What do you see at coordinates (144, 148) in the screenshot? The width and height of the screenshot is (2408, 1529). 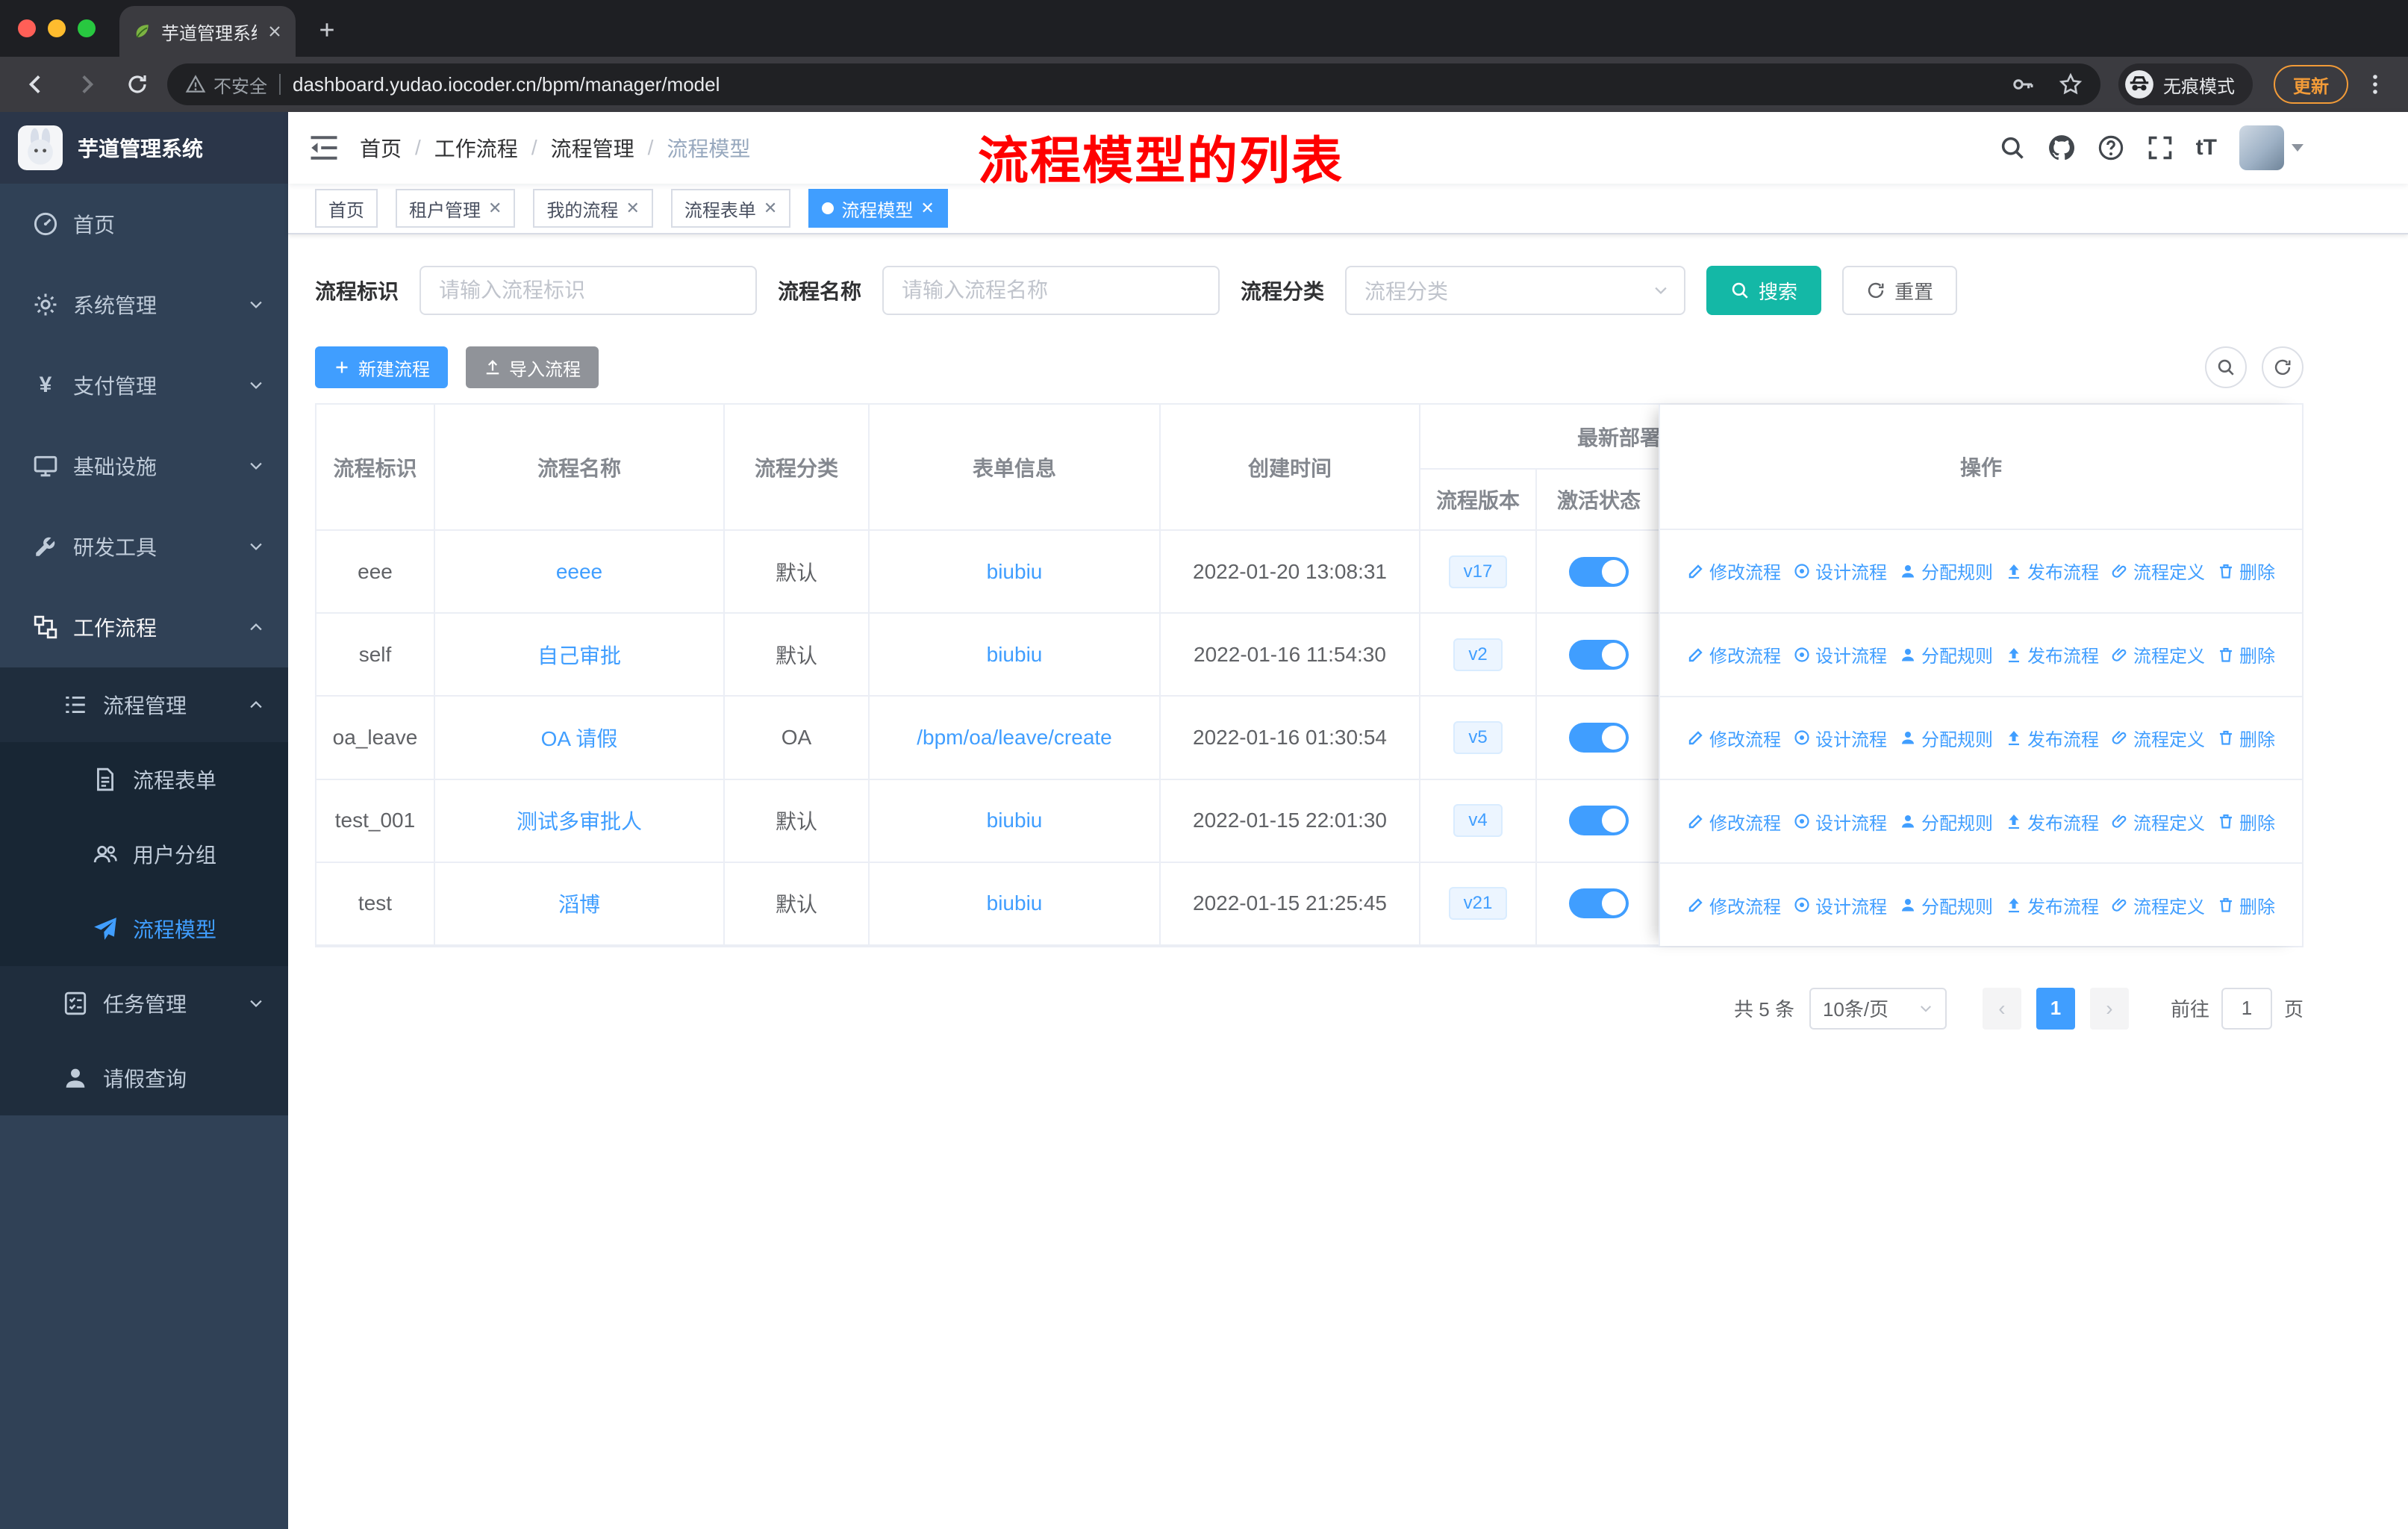 I see `app-logo: 芋道管理系统` at bounding box center [144, 148].